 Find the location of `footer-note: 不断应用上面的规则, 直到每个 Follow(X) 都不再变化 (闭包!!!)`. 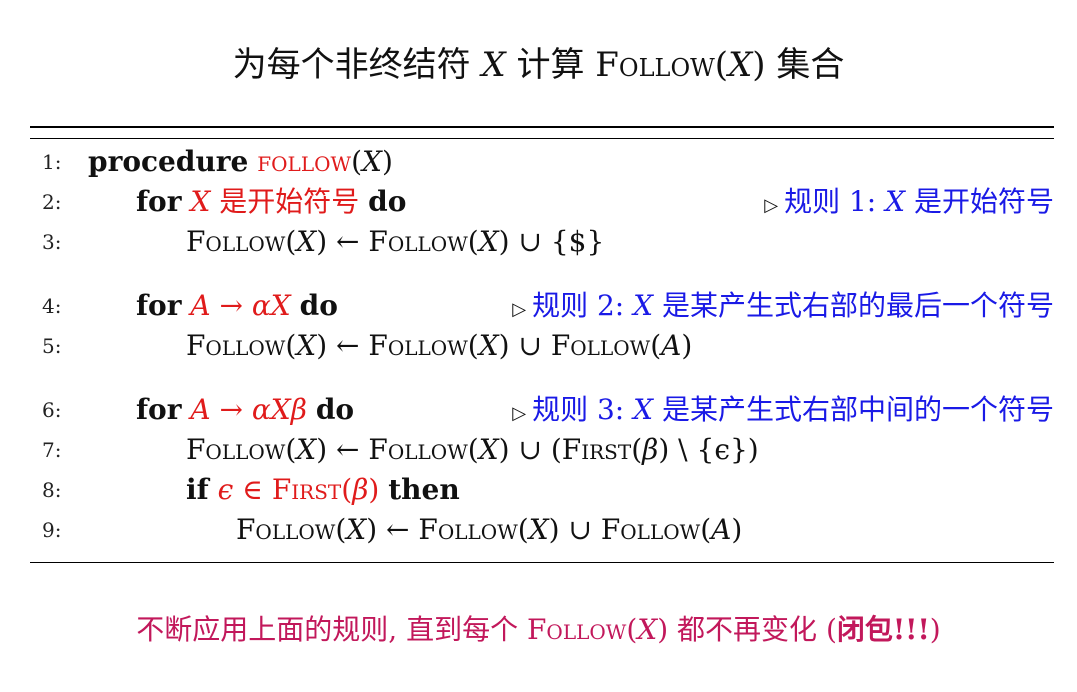

footer-note: 不断应用上面的规则, 直到每个 Follow(X) 都不再变化 (闭包!!!) is located at coordinates (538, 629).